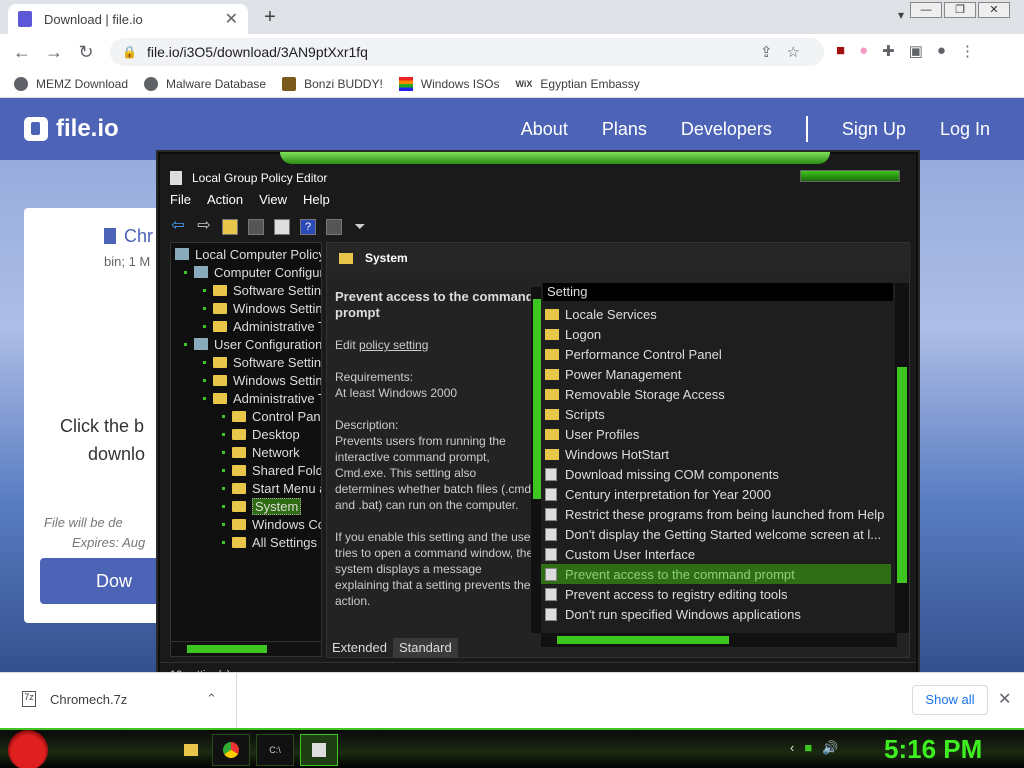 The image size is (1024, 768). Describe the element at coordinates (257, 272) in the screenshot. I see `tree-node: Computer Configura` at that location.